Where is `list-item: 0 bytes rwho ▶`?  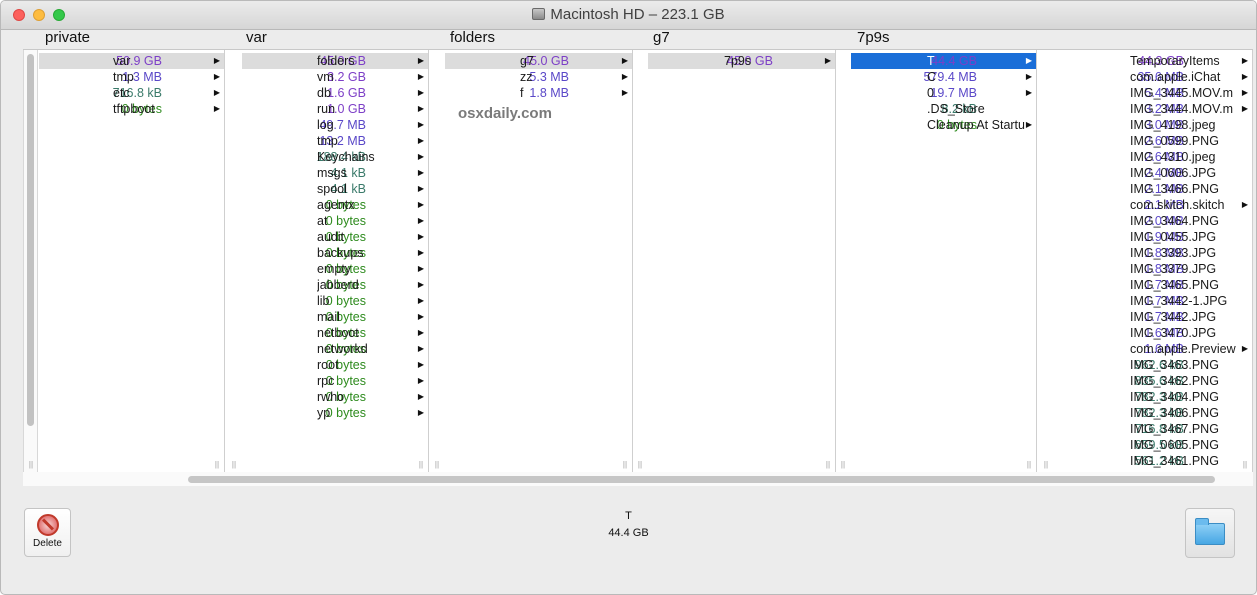 list-item: 0 bytes rwho ▶ is located at coordinates (335, 397).